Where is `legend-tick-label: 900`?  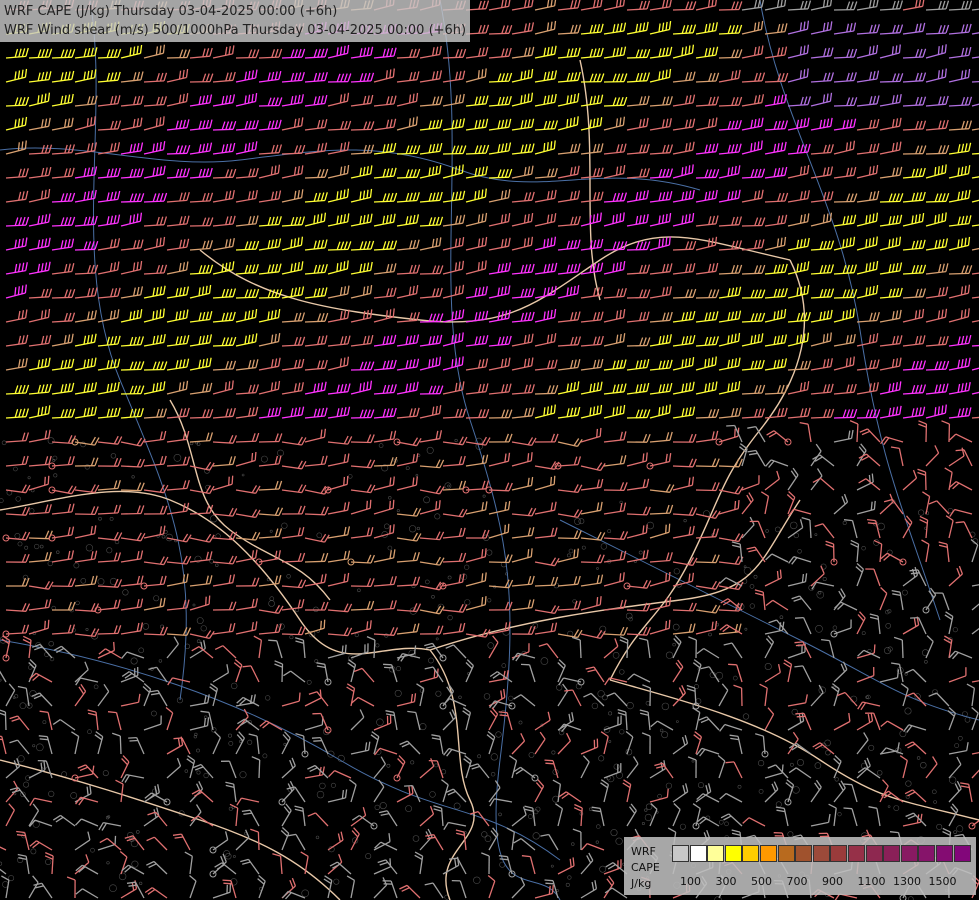
legend-tick-label: 900 is located at coordinates (832, 881).